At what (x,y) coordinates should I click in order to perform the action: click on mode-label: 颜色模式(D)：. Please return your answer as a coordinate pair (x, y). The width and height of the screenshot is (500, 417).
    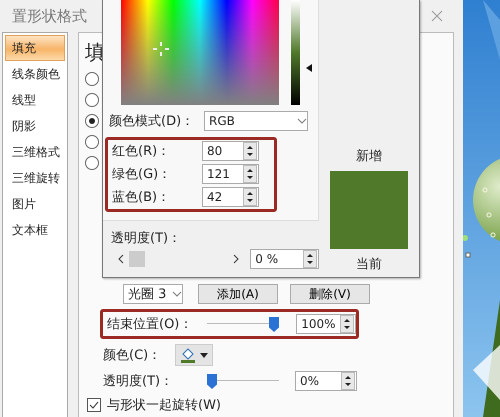
    Looking at the image, I should click on (152, 121).